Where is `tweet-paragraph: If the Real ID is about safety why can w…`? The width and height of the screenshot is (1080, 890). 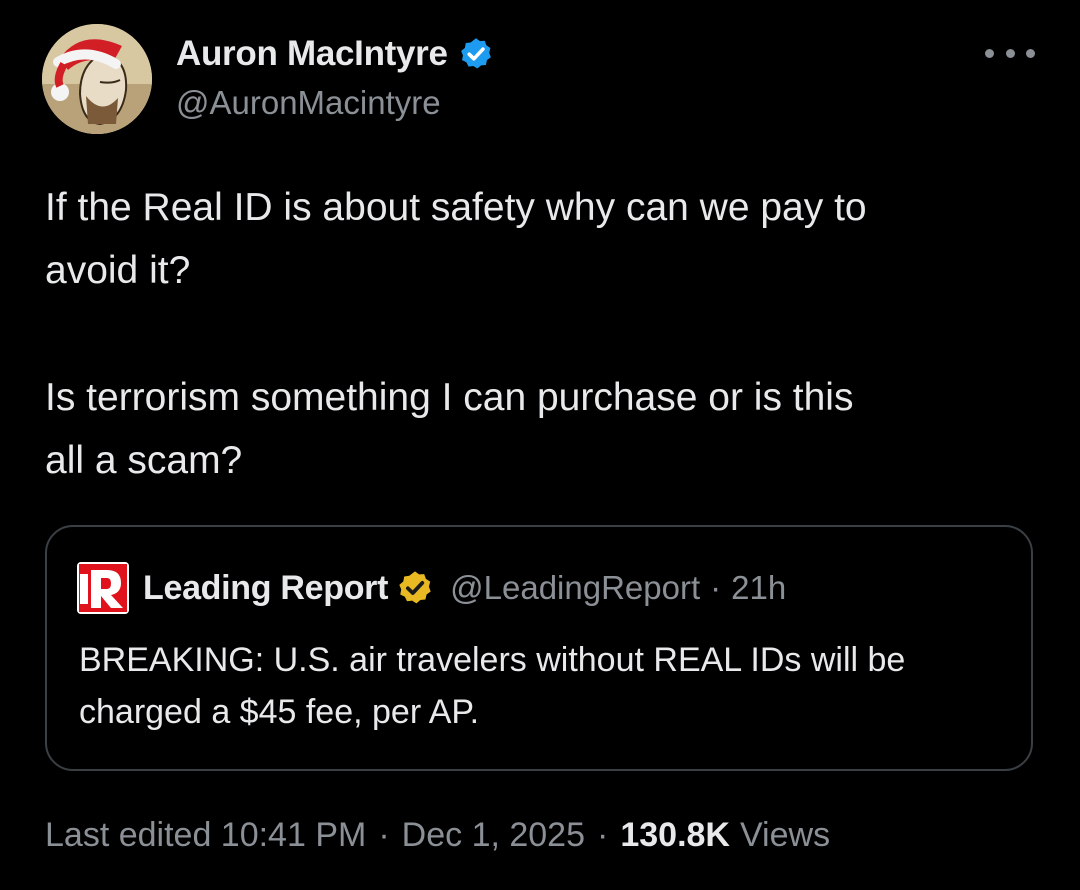 tweet-paragraph: If the Real ID is about safety why can w… is located at coordinates (456, 239).